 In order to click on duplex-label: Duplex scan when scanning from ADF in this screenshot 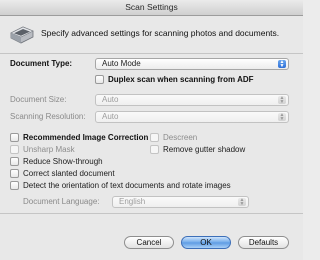, I will do `click(181, 79)`.